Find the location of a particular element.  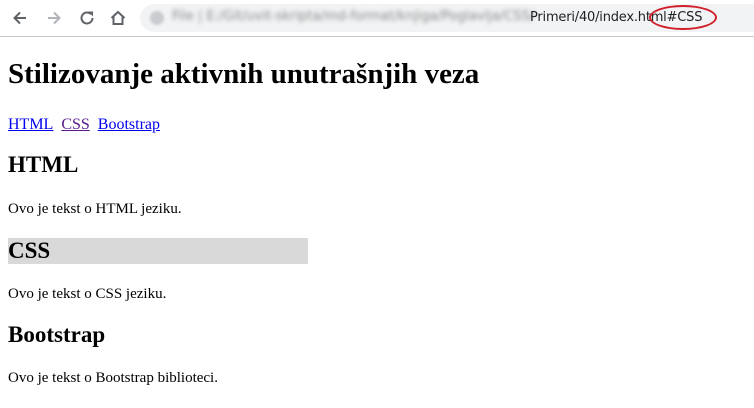

section-text-css: Ovo je tekst o CSS jeziku. is located at coordinates (87, 294).